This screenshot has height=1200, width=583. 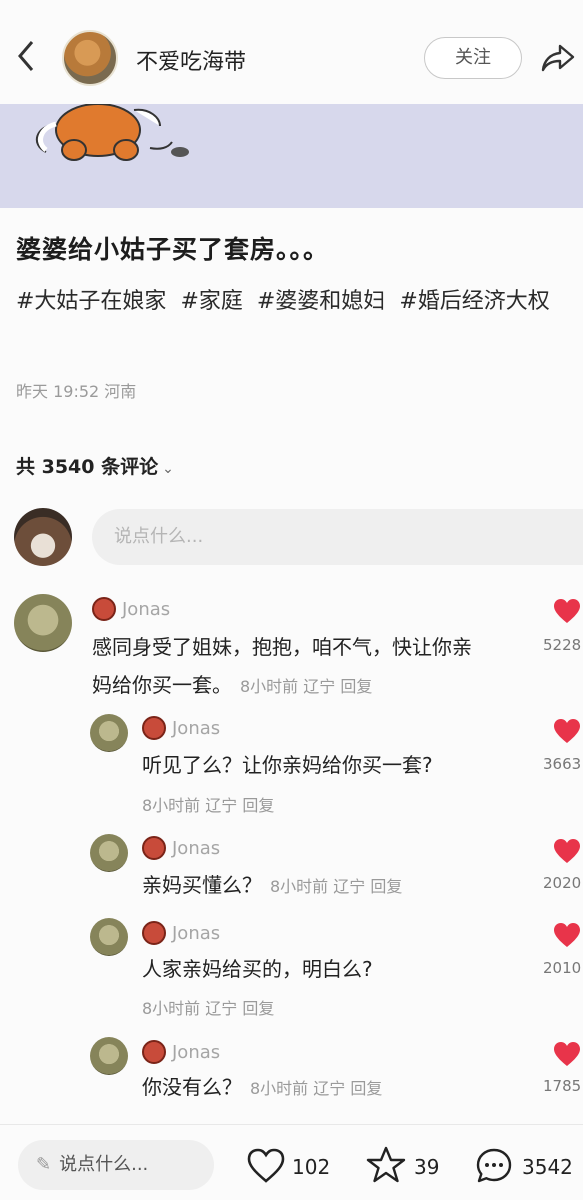 What do you see at coordinates (192, 1087) in the screenshot?
I see `comment-line: 你没有么？` at bounding box center [192, 1087].